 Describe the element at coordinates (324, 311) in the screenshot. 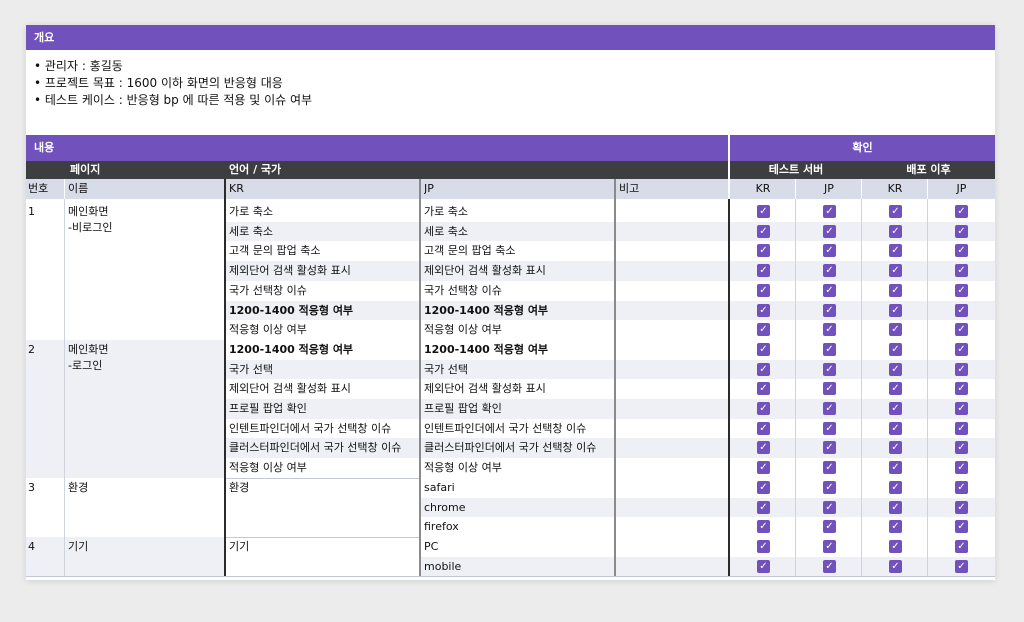

I see `kr-cell: 1200-1400 적응형 여부` at that location.